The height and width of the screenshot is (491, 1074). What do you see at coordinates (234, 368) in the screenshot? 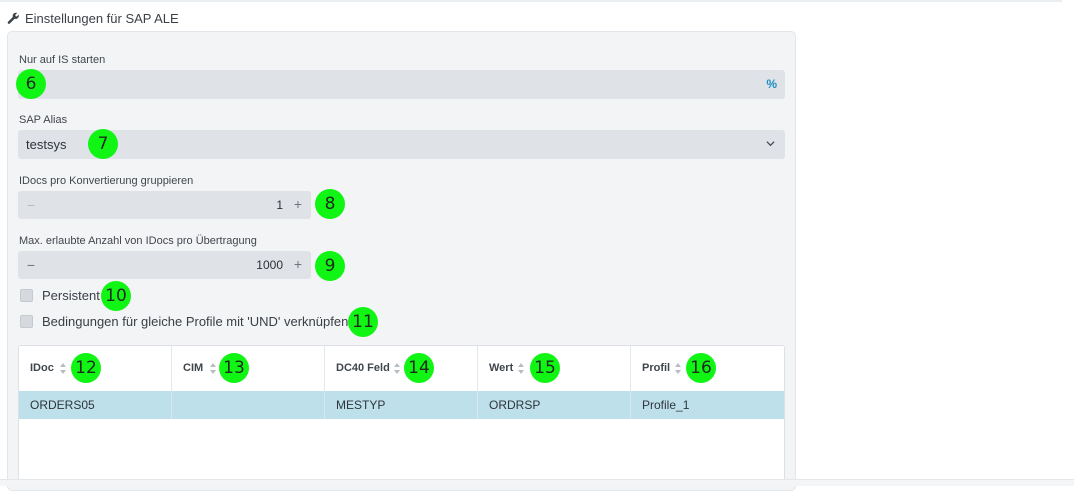
I see `marker-13: 13` at bounding box center [234, 368].